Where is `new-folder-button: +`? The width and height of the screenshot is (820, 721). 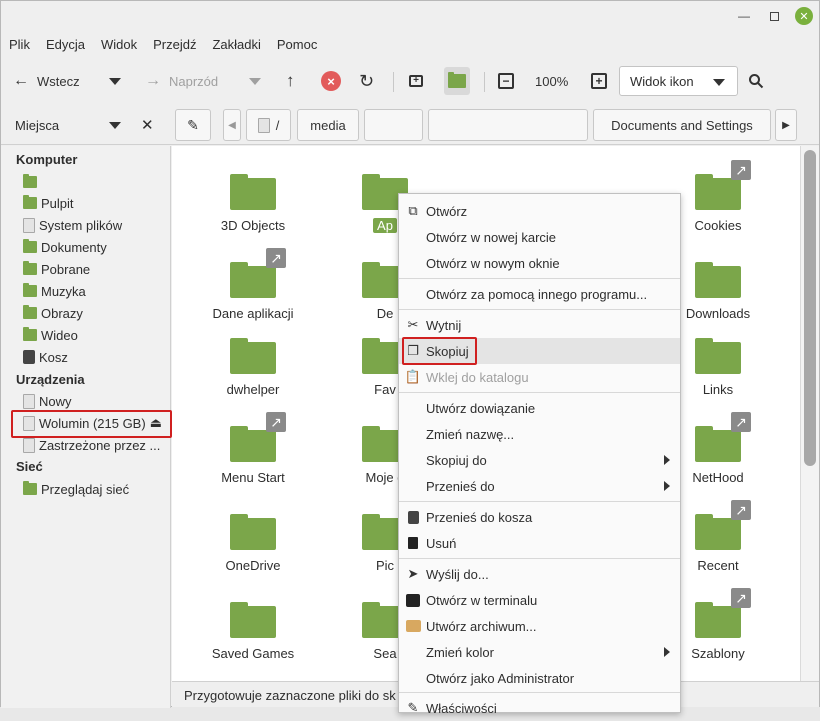
new-folder-button: + is located at coordinates (416, 81).